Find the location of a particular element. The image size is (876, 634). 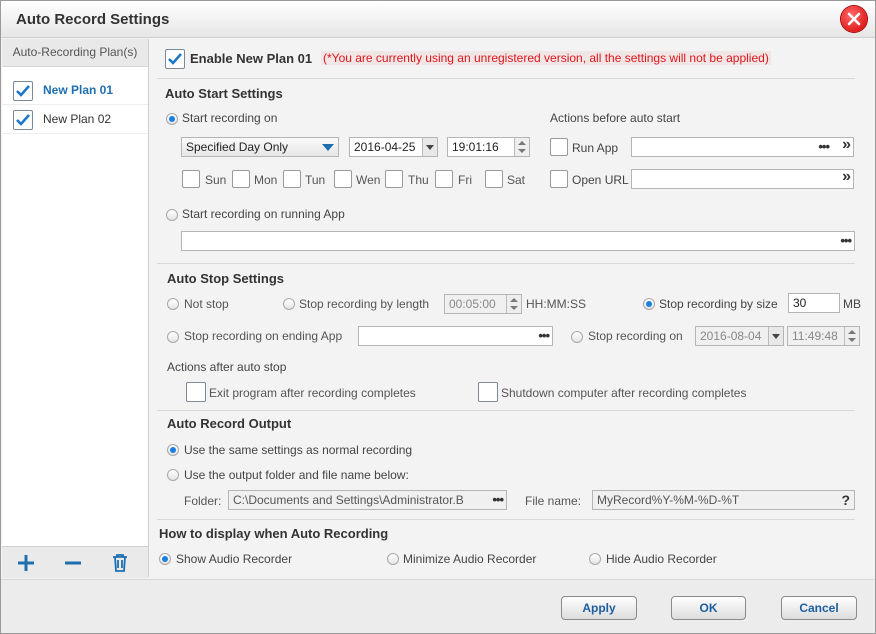

day-checkbox-mon is located at coordinates (241, 179).